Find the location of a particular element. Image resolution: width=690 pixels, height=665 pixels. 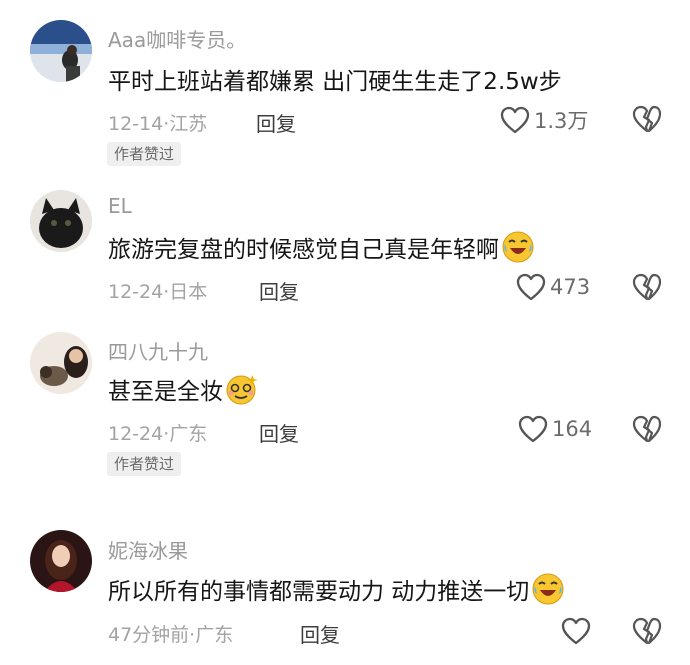

like-count: 1.3万 is located at coordinates (561, 121).